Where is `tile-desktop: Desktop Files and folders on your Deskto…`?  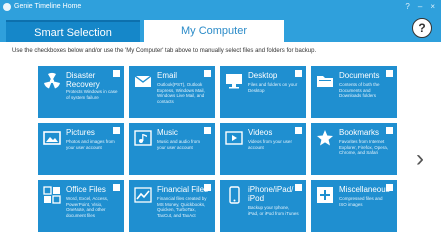
tile-desktop: Desktop Files and folders on your Deskto… is located at coordinates (263, 92).